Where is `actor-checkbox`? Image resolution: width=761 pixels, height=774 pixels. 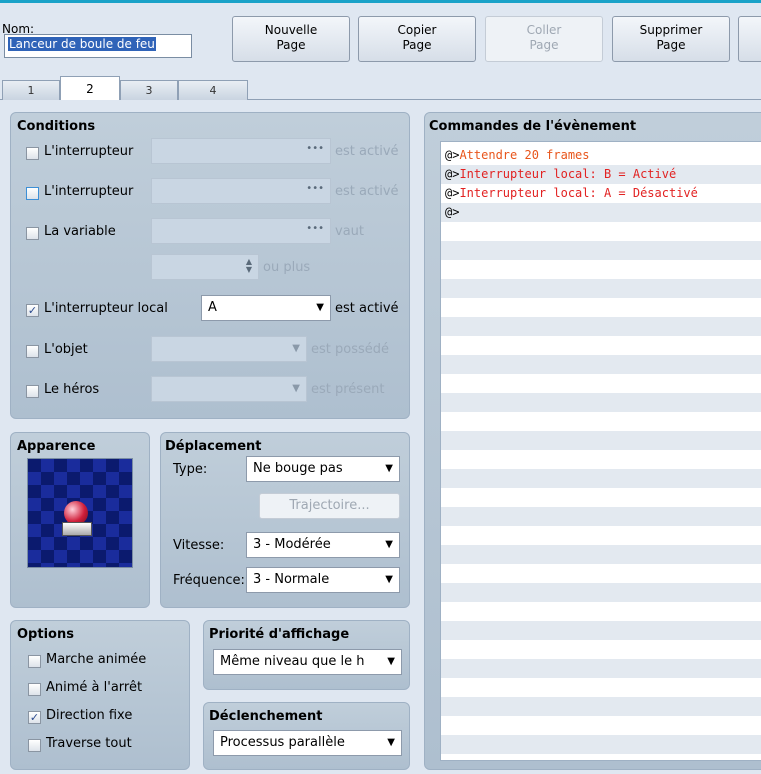
actor-checkbox is located at coordinates (32, 391).